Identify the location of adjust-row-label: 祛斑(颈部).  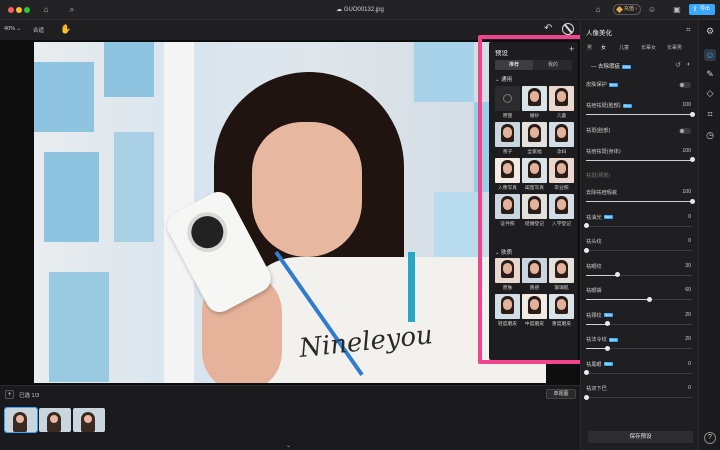
(598, 175).